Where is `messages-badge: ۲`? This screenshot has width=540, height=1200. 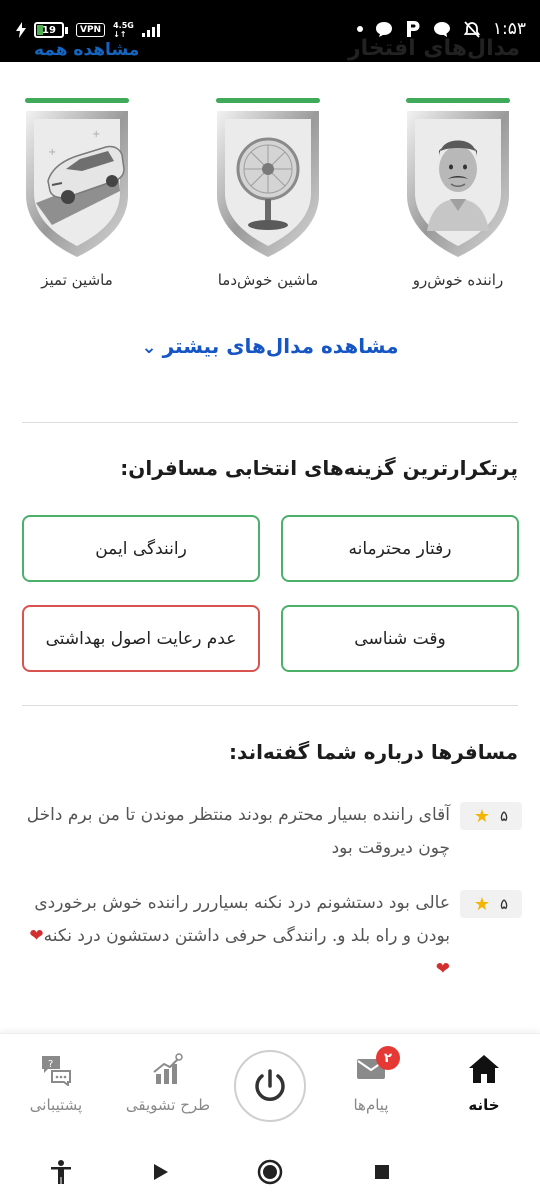 messages-badge: ۲ is located at coordinates (388, 1058).